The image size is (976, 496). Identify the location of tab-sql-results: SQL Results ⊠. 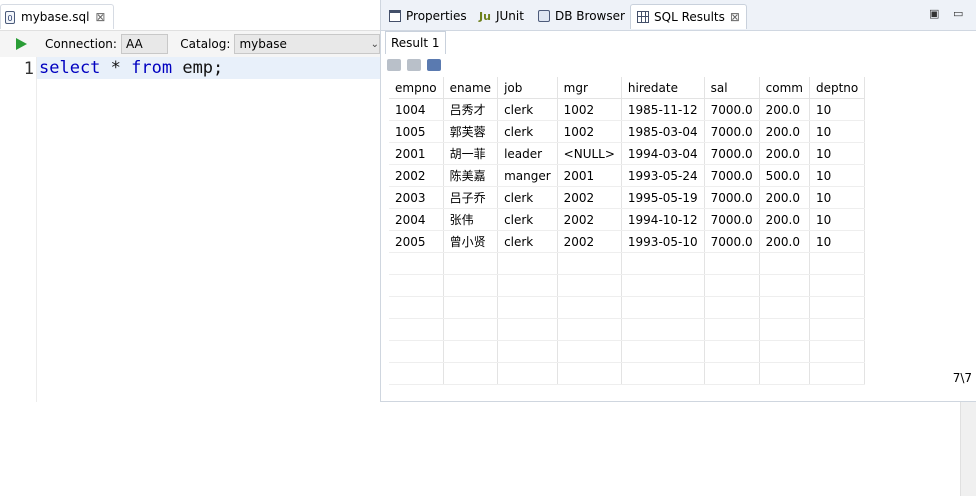
(688, 16).